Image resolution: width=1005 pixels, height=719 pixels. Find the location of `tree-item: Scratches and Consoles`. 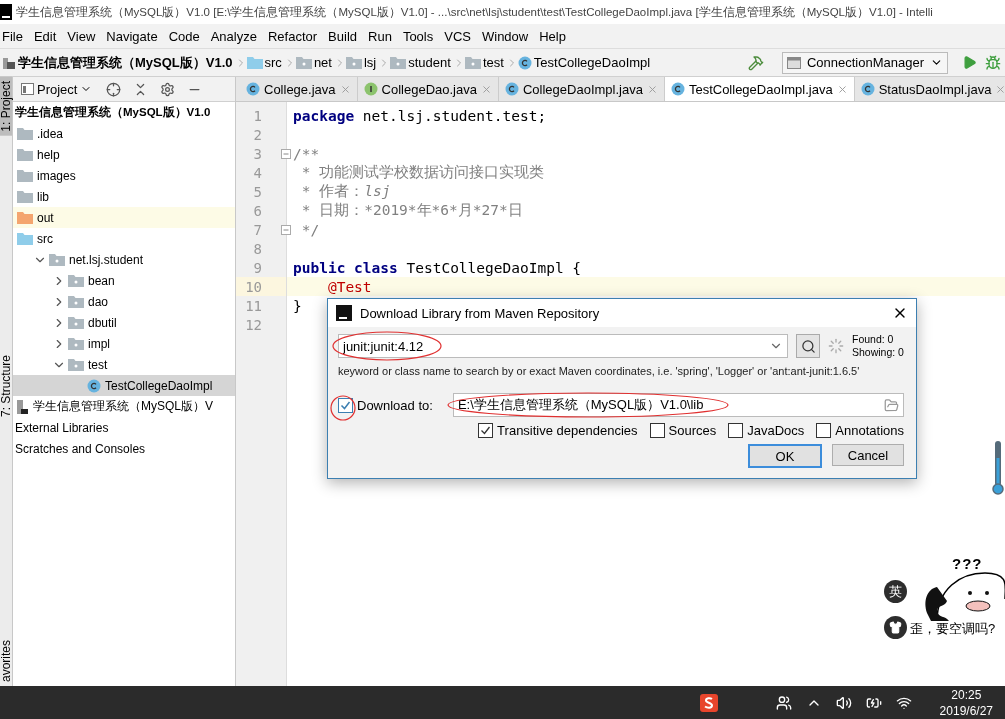

tree-item: Scratches and Consoles is located at coordinates (80, 448).